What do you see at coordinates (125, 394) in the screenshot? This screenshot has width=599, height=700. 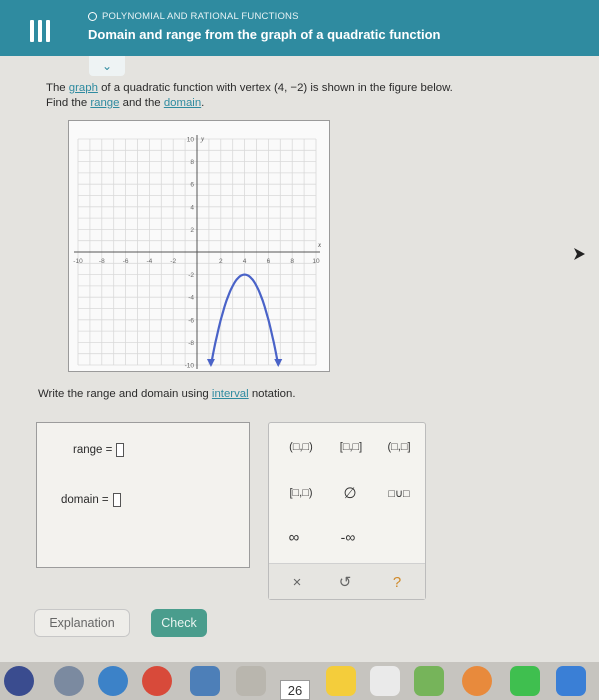 I see `instruction-part: Write the range and domain using` at bounding box center [125, 394].